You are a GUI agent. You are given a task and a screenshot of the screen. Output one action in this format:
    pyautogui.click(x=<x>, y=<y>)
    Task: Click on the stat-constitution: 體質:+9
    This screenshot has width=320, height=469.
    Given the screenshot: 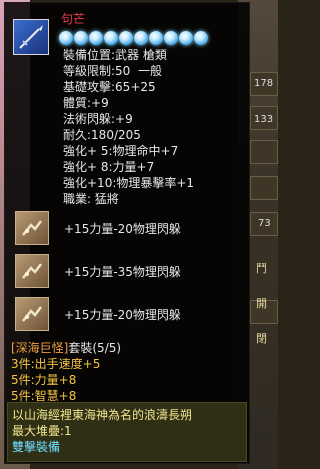 What is the action you would take?
    pyautogui.click(x=86, y=103)
    